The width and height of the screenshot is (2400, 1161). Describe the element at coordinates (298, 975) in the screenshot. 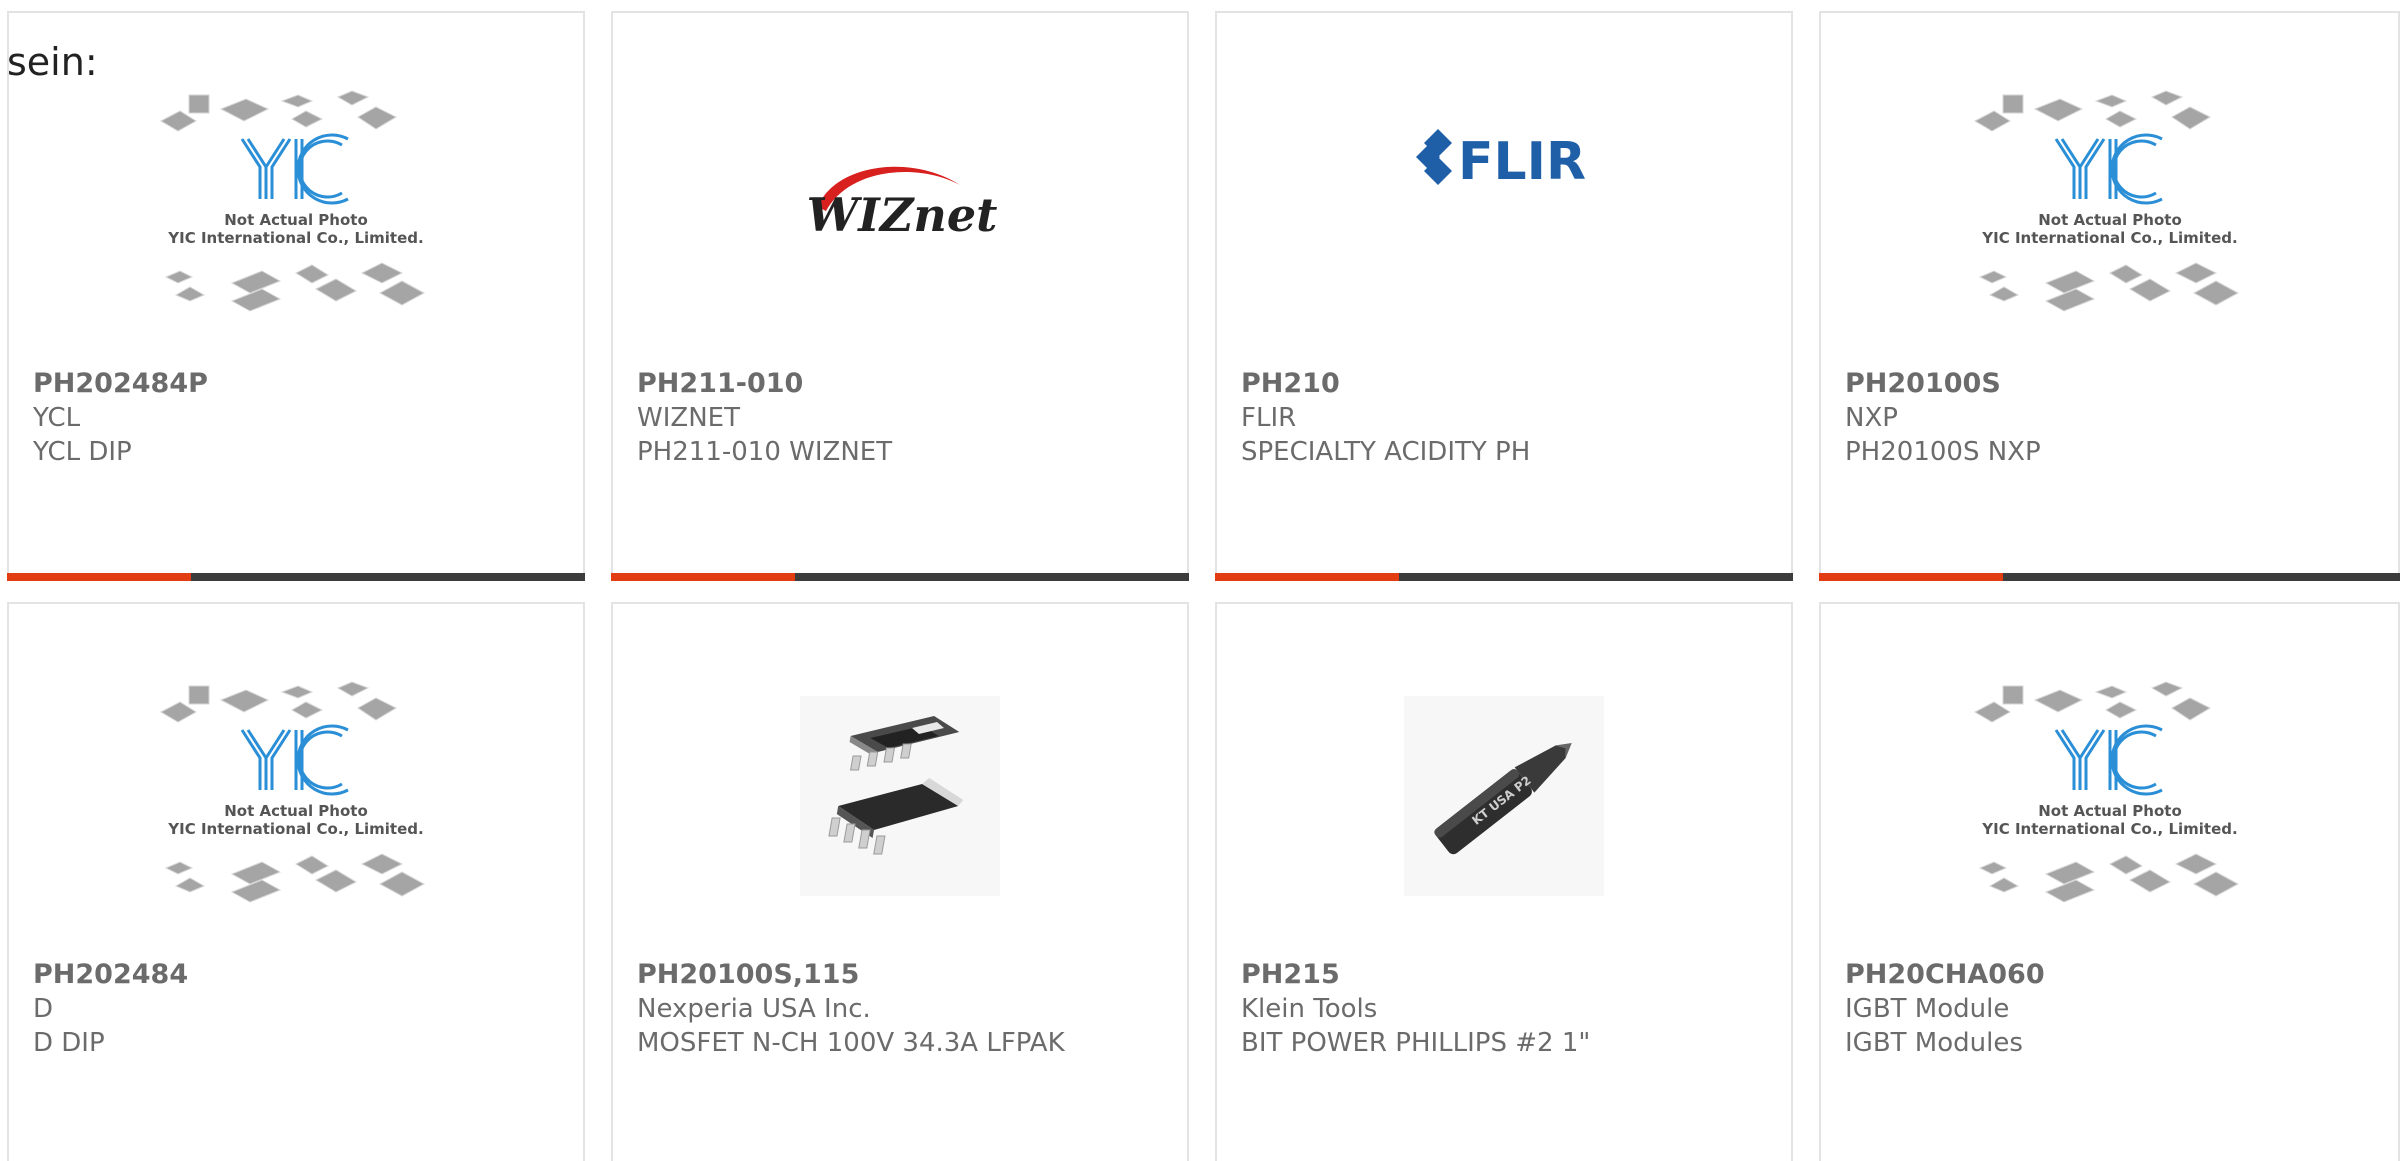

I see `part-number: PH202484` at that location.